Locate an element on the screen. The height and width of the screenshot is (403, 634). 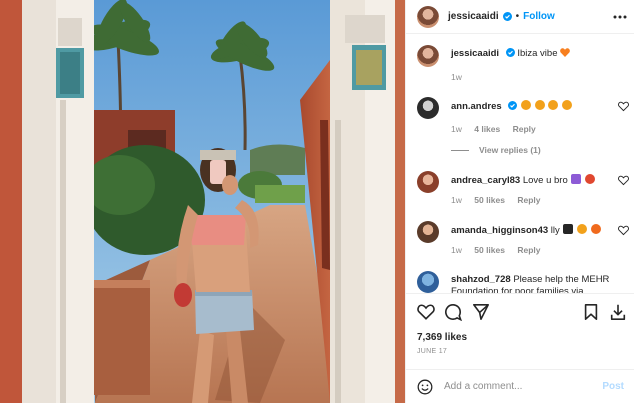
bookmark-icon is located at coordinates (591, 312).